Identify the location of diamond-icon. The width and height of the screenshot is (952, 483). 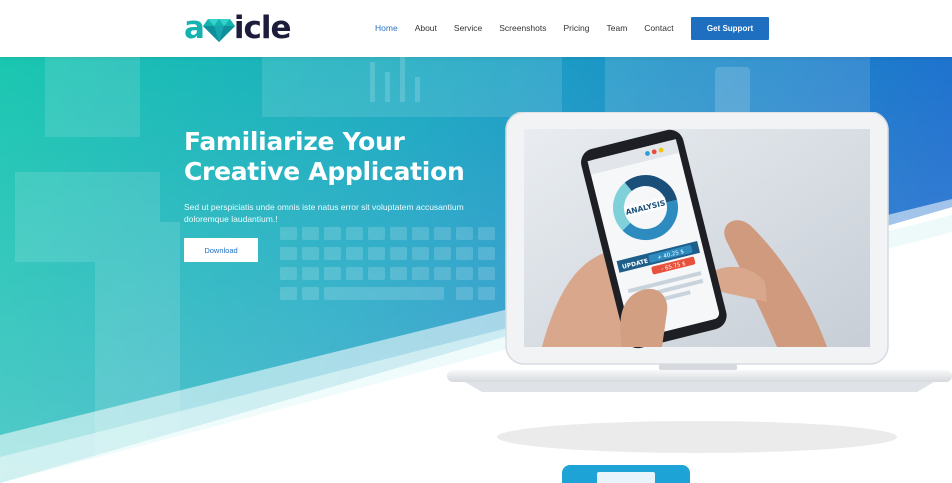
(218, 30).